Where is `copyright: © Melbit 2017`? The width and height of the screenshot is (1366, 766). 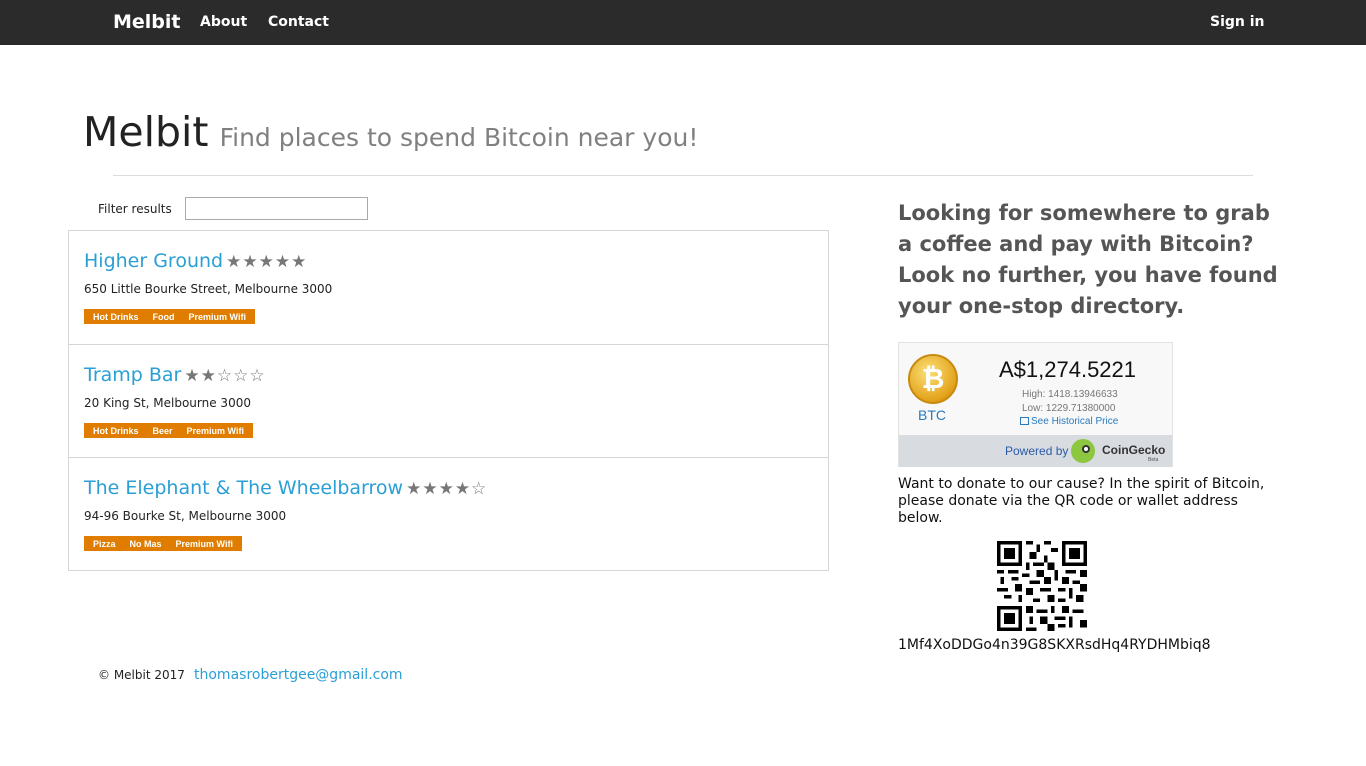
copyright: © Melbit 2017 is located at coordinates (141, 675).